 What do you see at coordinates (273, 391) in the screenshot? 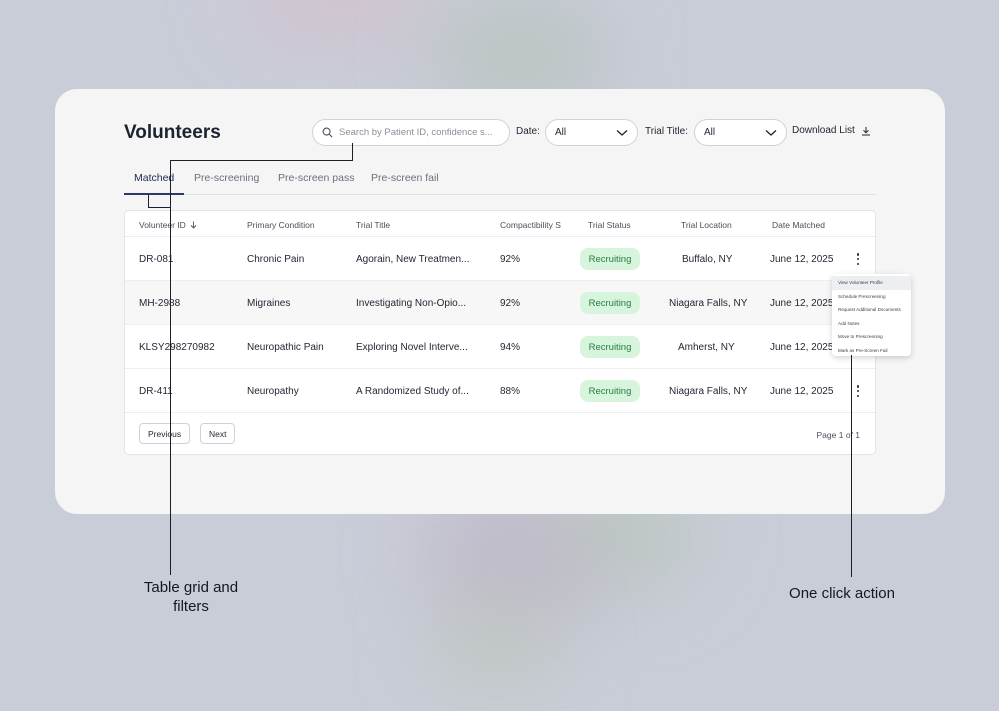
I see `primary-condition: Neuropathy` at bounding box center [273, 391].